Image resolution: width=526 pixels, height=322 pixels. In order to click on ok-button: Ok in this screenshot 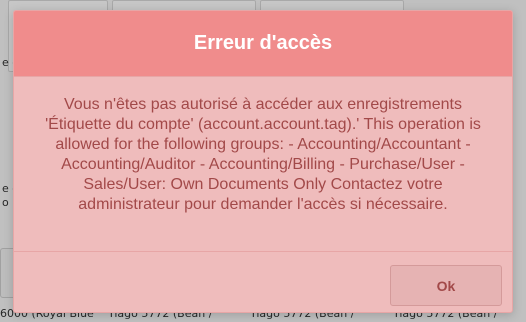, I will do `click(446, 285)`.